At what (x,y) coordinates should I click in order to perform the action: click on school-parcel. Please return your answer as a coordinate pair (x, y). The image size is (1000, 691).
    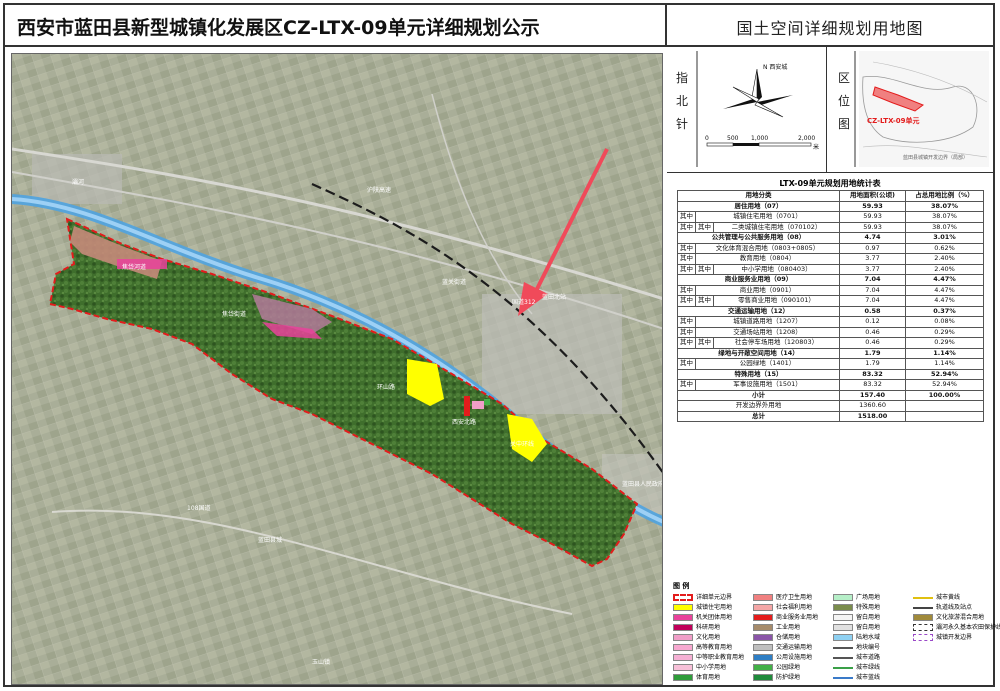
    Looking at the image, I should click on (478, 405).